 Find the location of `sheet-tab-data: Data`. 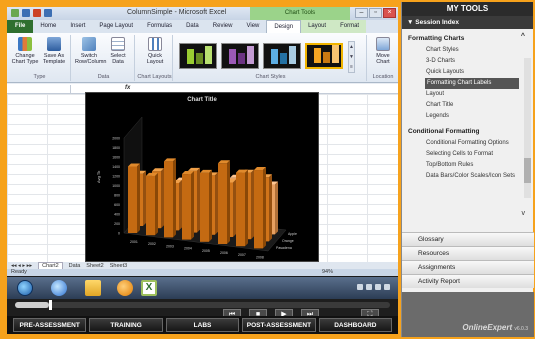

sheet-tab-data: Data is located at coordinates (75, 266).